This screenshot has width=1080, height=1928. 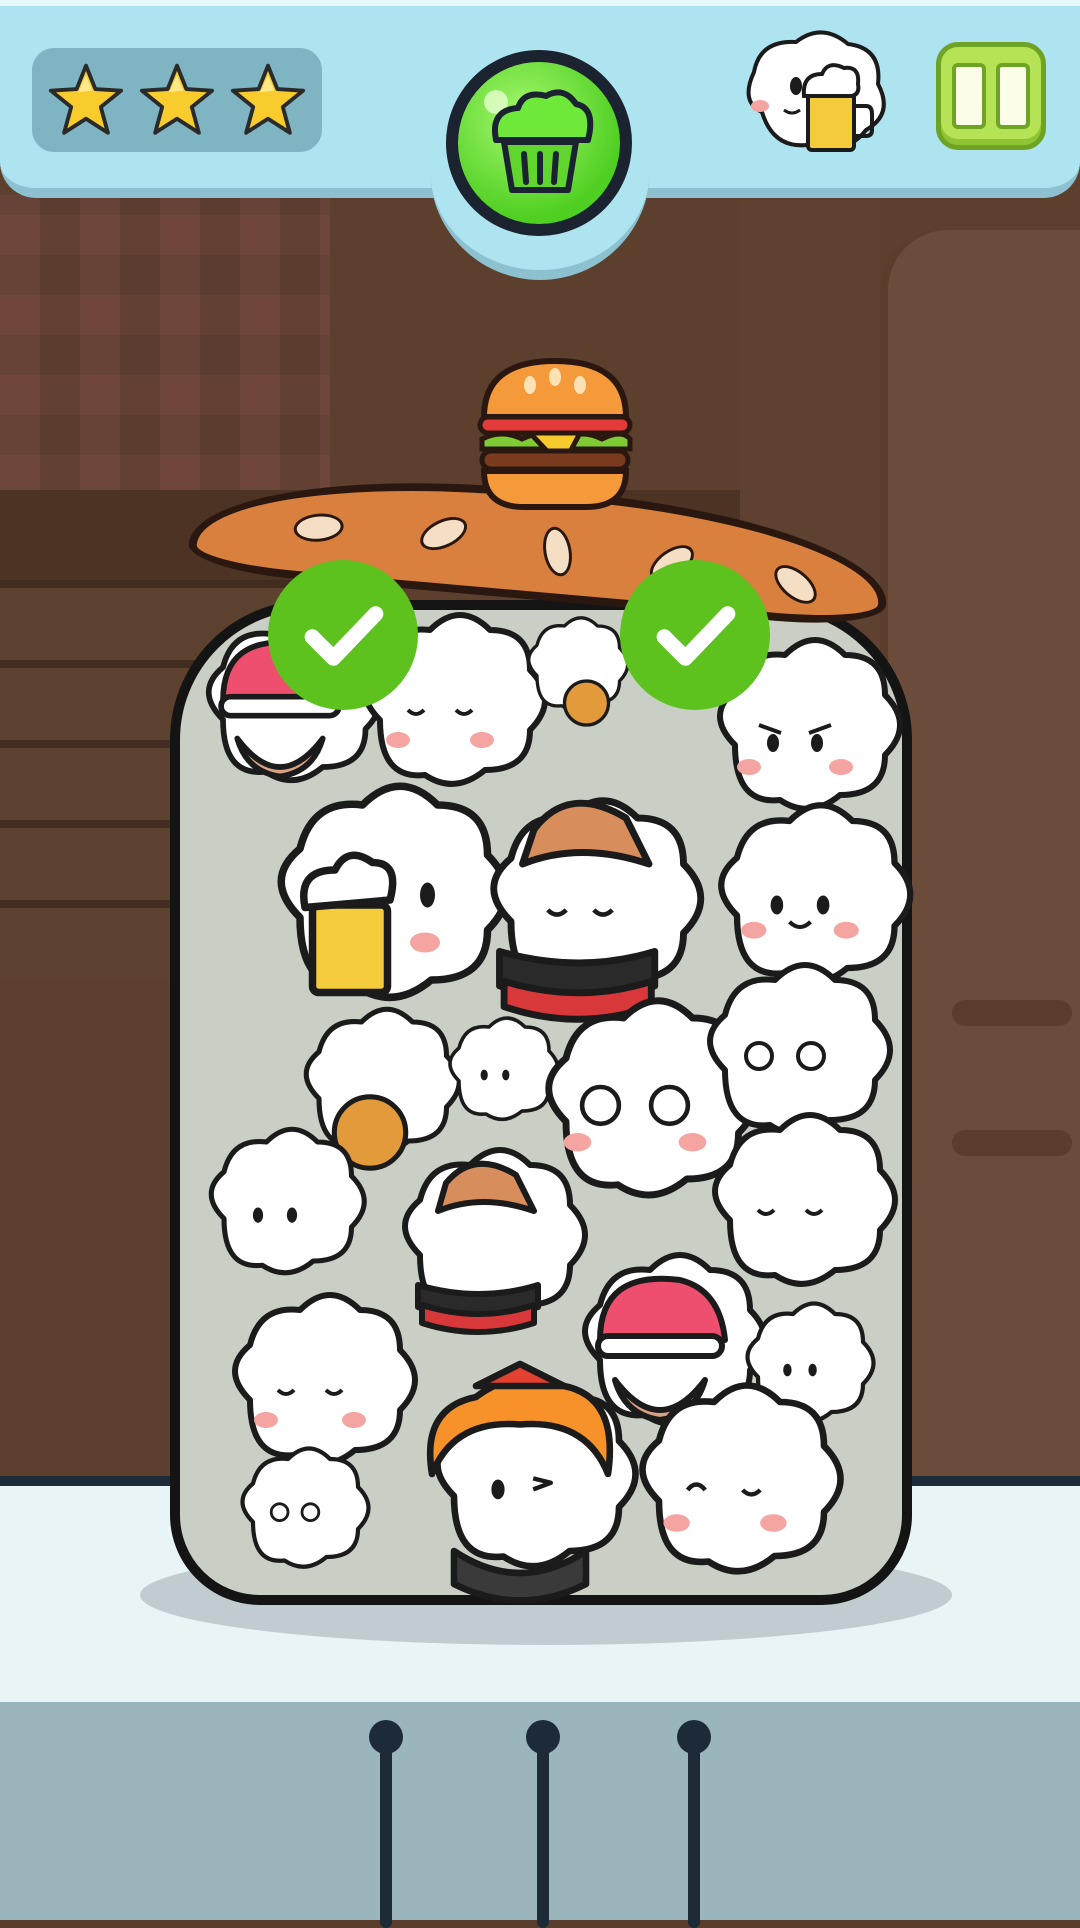 What do you see at coordinates (165, 345) in the screenshot?
I see `kitchen-window` at bounding box center [165, 345].